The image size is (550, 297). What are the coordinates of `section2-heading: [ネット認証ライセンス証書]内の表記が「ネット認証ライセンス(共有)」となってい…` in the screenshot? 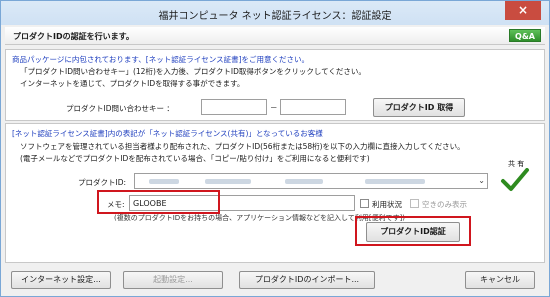 It's located at (167, 133).